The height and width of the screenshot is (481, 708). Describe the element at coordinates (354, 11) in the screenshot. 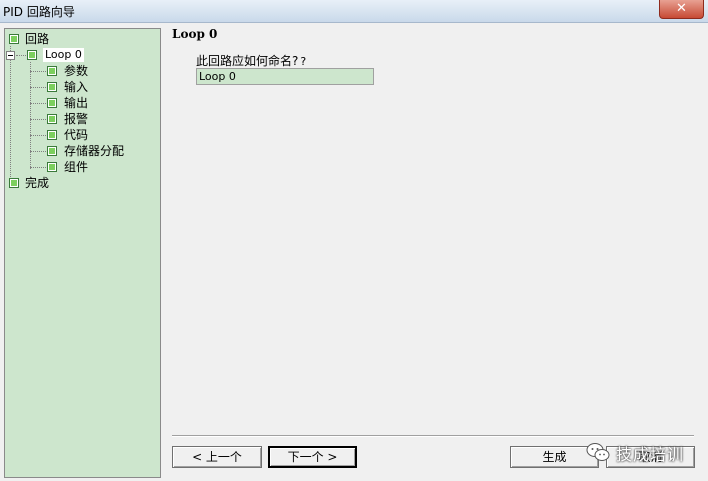

I see `title-bar: PID 回路向导` at that location.